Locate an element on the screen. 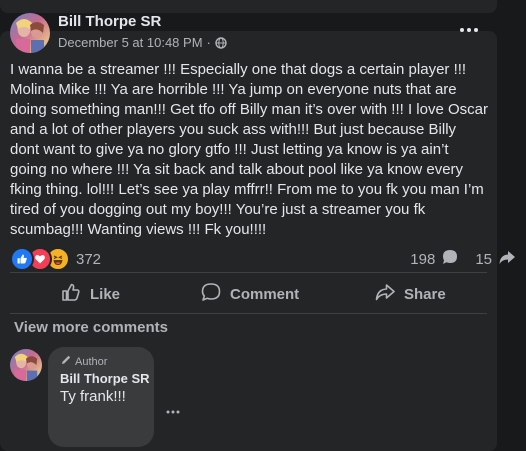 Image resolution: width=526 pixels, height=451 pixels. comment-author-name: Bill Thorpe SR is located at coordinates (105, 378).